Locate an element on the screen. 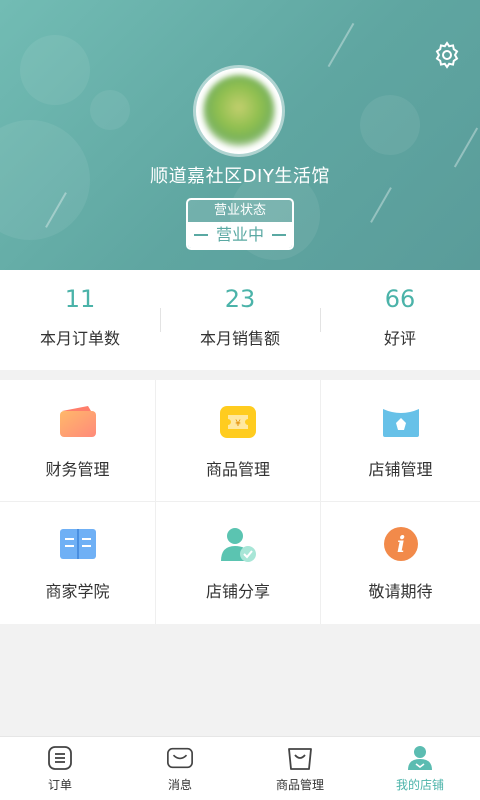 The image size is (480, 800). stat-monthly-orders: 11 本月订单数 is located at coordinates (80, 320).